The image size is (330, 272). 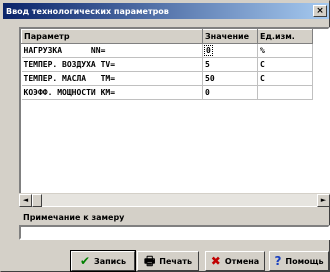 I want to click on unit-cell, so click(x=285, y=92).